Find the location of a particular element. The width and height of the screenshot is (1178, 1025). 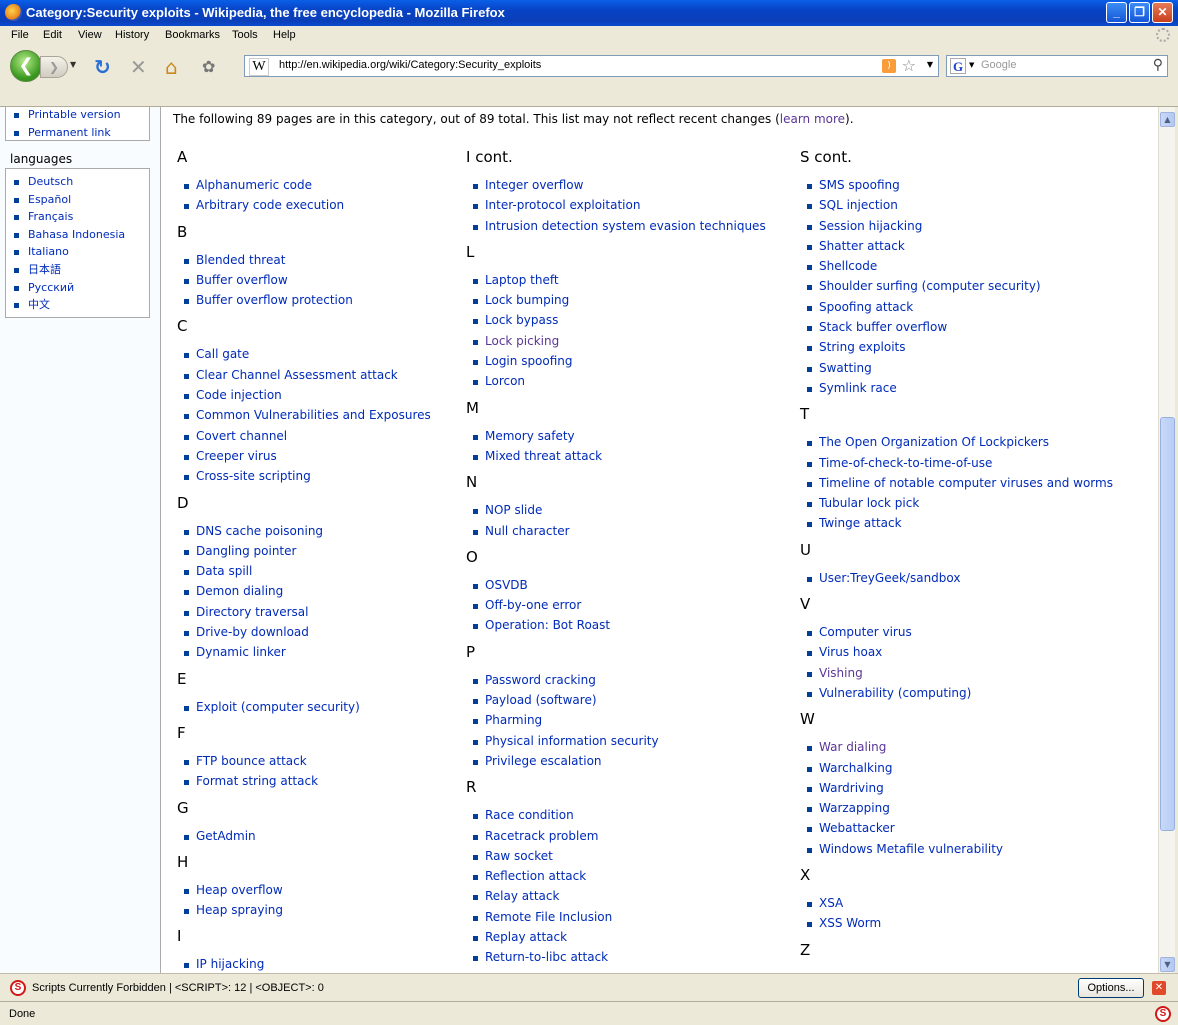

menu-view: View is located at coordinates (90, 35).